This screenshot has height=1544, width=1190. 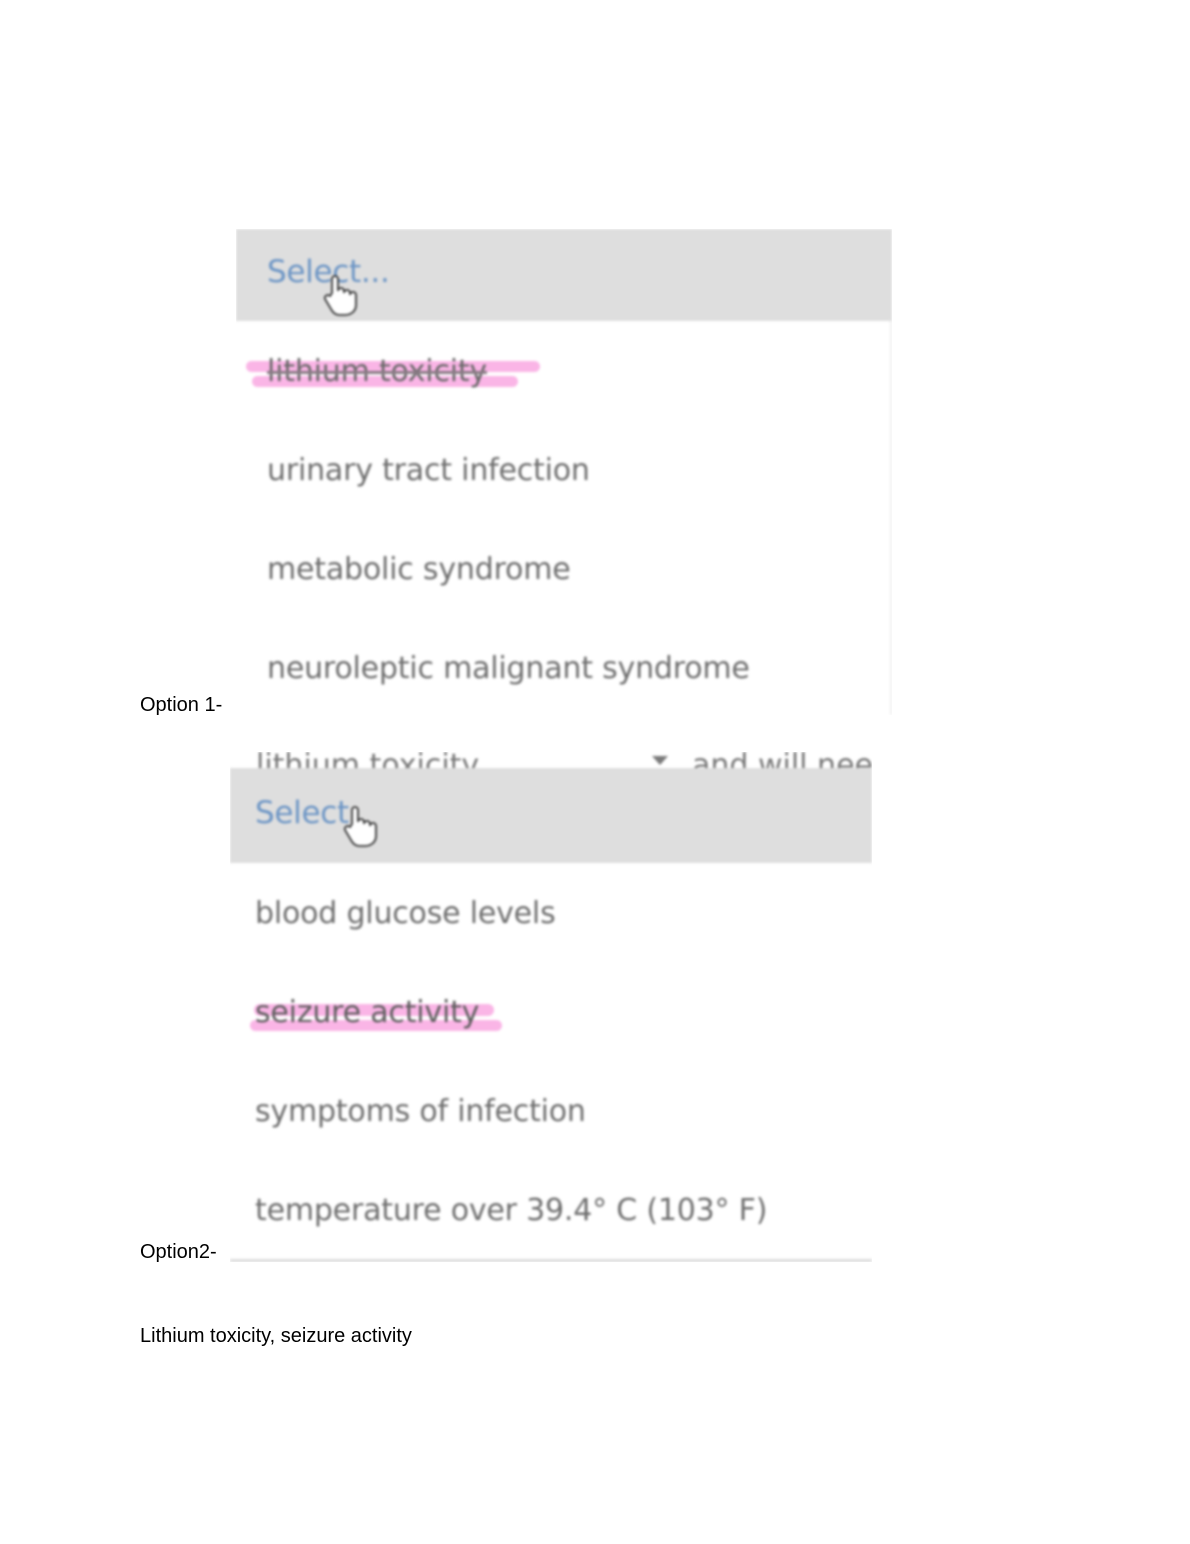 I want to click on option2-list-item-3: symptoms of infection, so click(x=551, y=1110).